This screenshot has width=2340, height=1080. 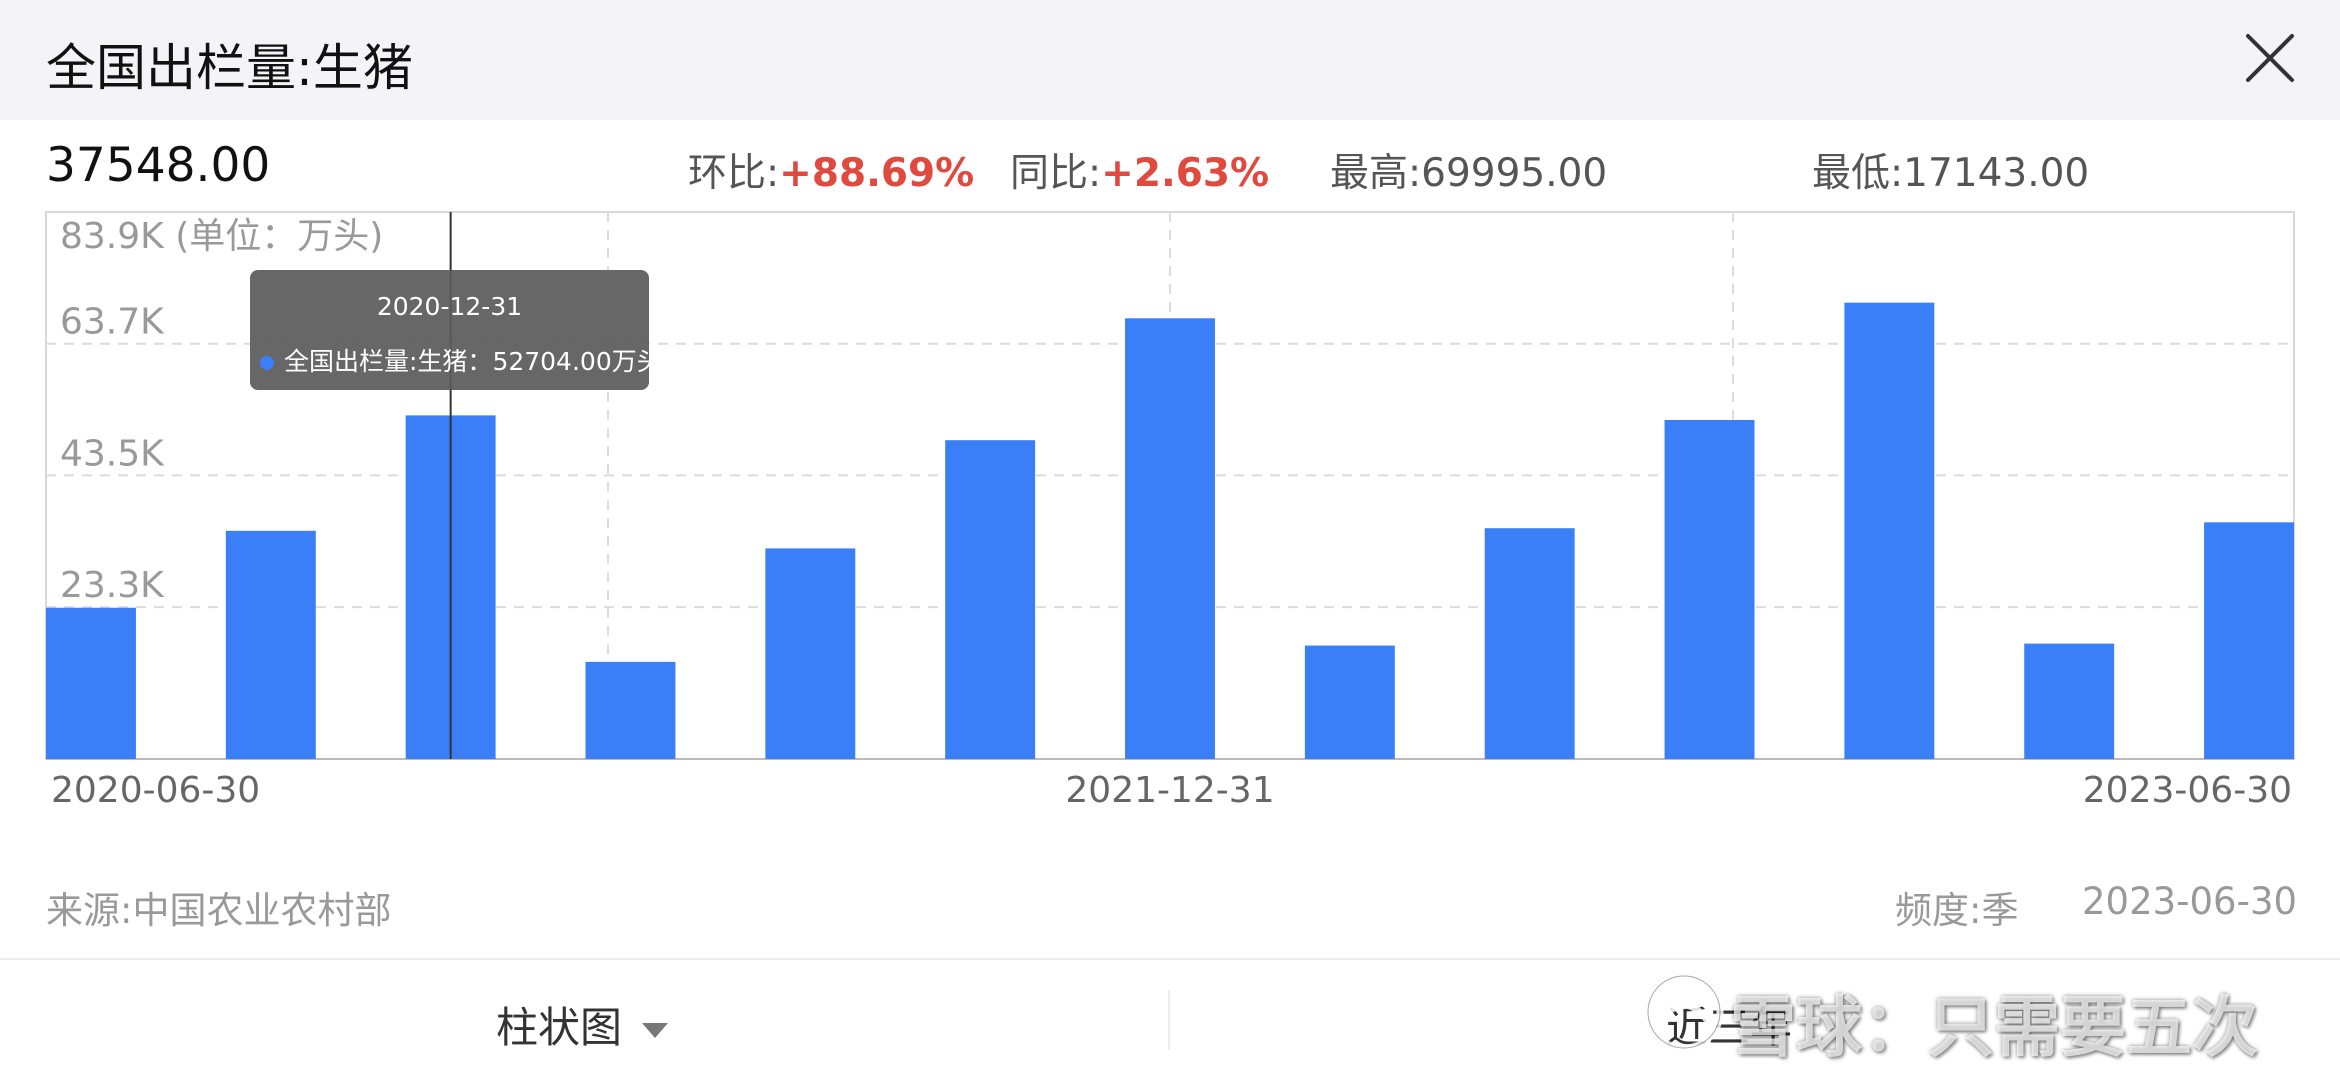 I want to click on y-tick-label: 23.3K, so click(x=112, y=585).